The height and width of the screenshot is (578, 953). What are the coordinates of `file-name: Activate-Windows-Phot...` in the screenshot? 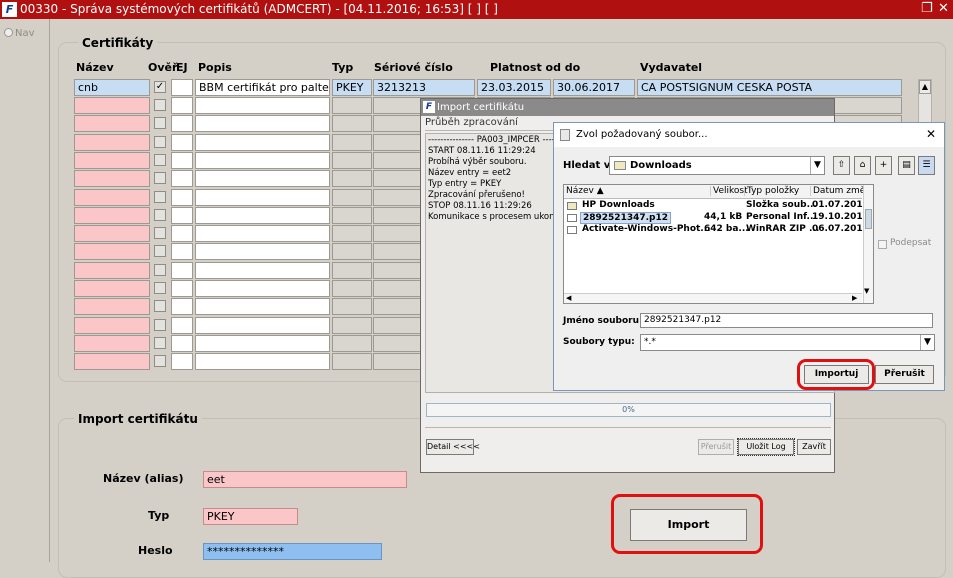 It's located at (646, 229).